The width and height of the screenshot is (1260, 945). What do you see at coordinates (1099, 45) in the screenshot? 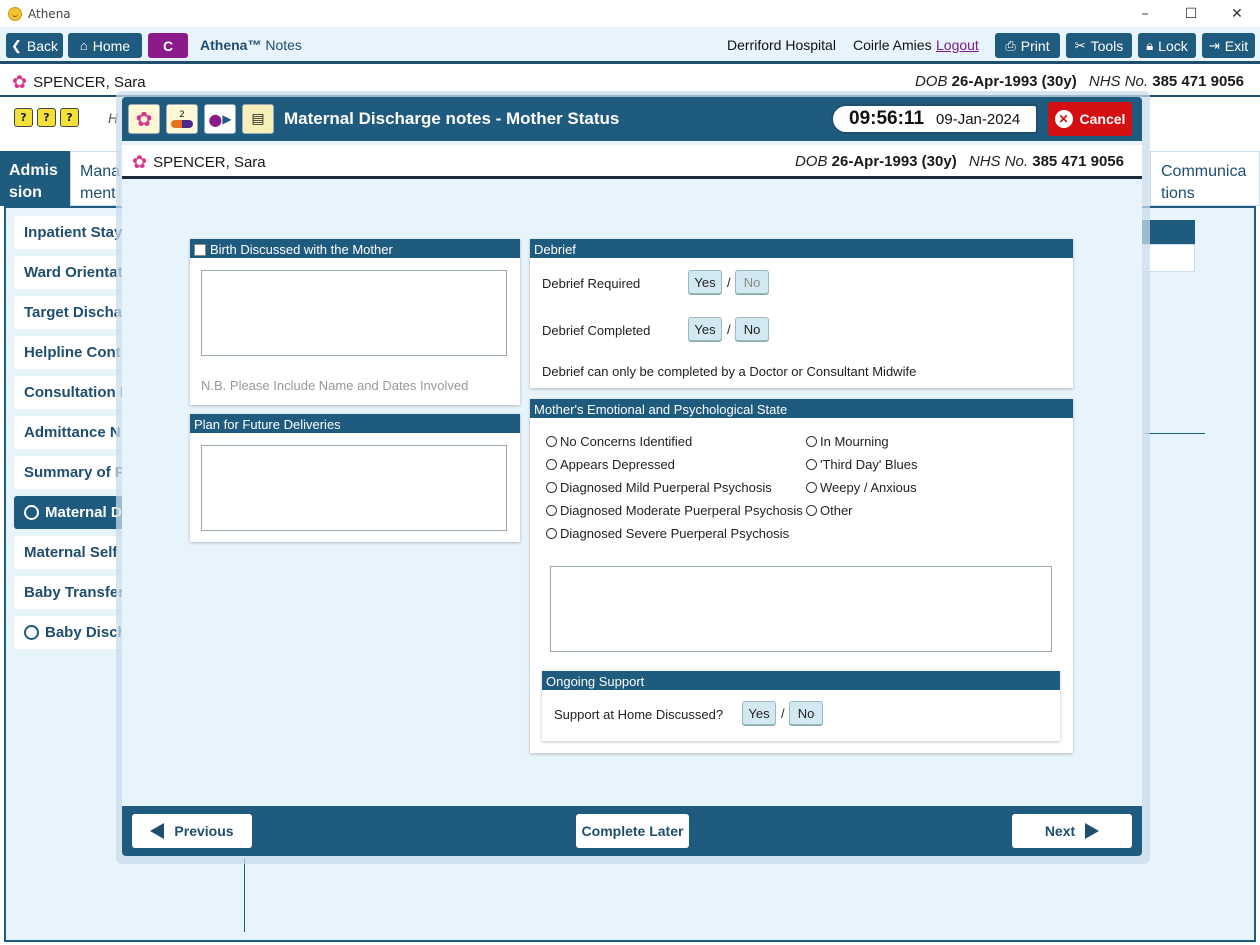
I see `tools-button: ✂ Tools` at bounding box center [1099, 45].